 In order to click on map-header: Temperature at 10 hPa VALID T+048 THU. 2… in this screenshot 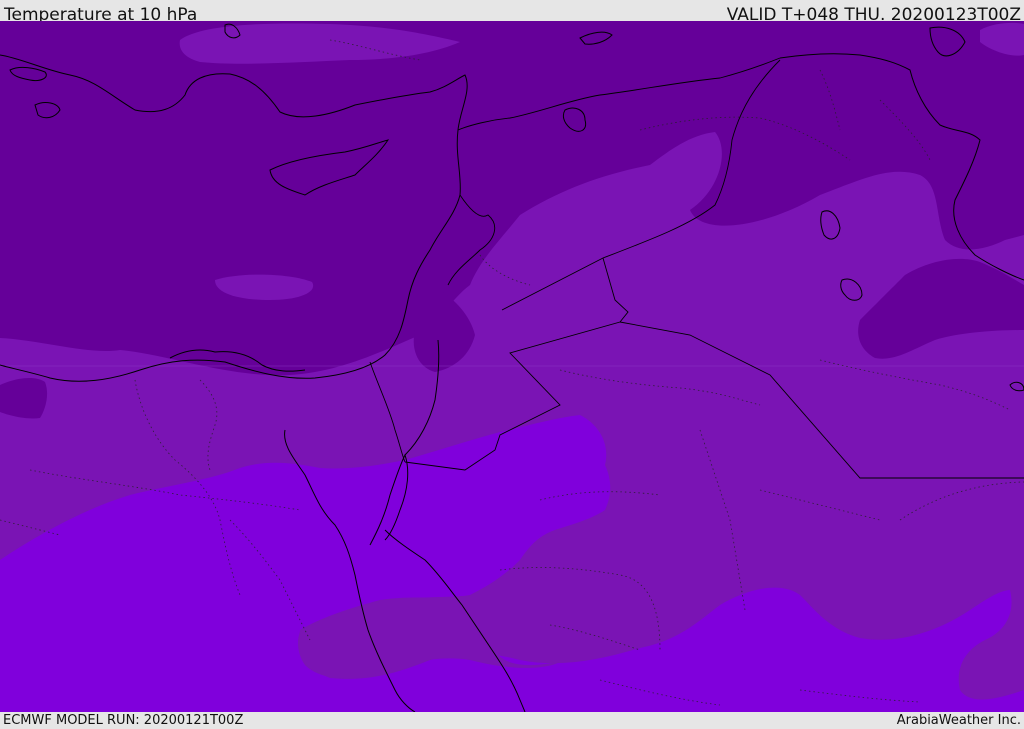, I will do `click(512, 12)`.